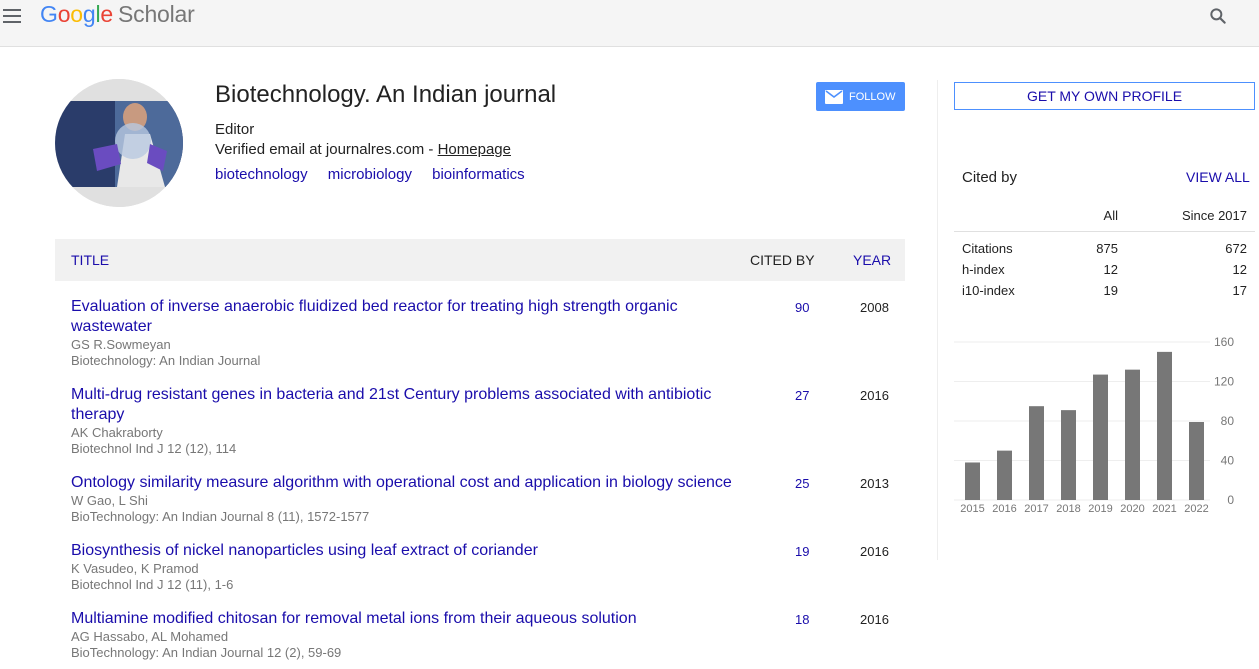  I want to click on article-authors: K Vasudeo, K Pramod, so click(135, 568).